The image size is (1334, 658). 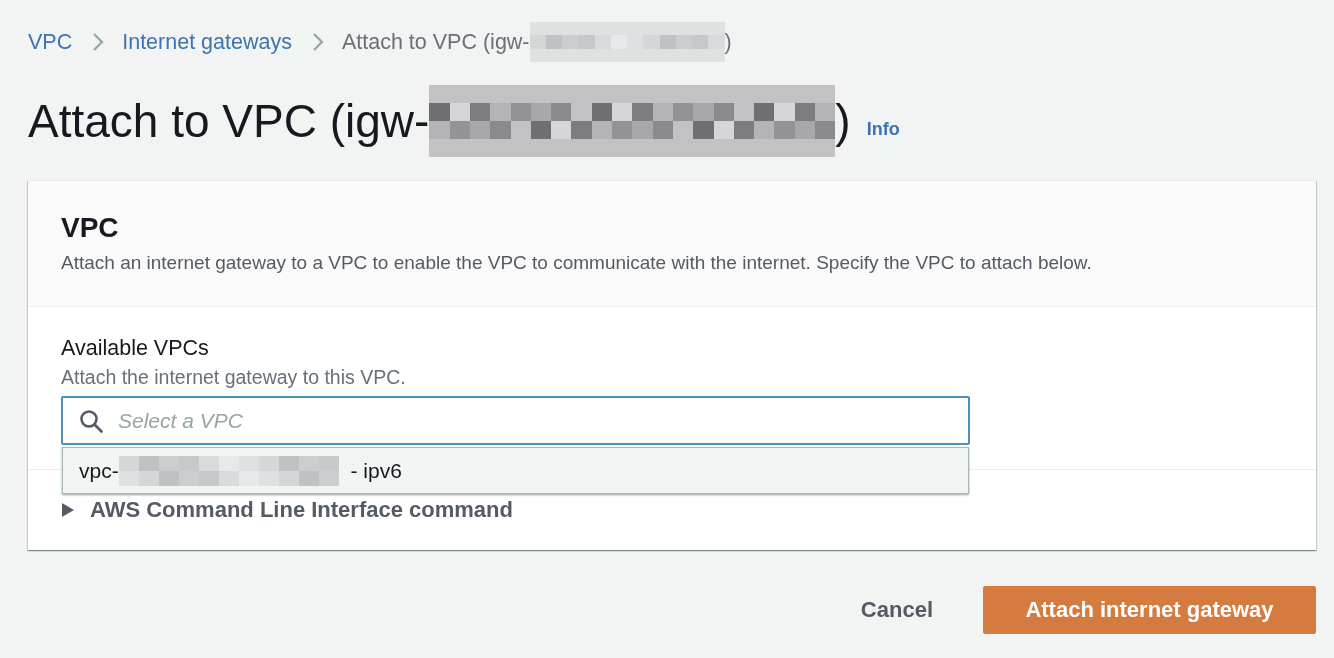 I want to click on dropdown-option: vpc- - ipv6, so click(x=515, y=470).